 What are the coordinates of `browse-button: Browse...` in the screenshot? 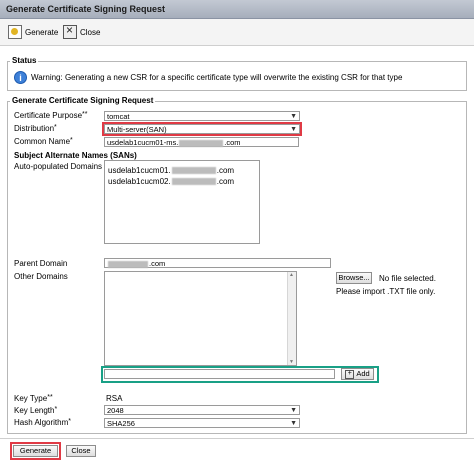 It's located at (354, 278).